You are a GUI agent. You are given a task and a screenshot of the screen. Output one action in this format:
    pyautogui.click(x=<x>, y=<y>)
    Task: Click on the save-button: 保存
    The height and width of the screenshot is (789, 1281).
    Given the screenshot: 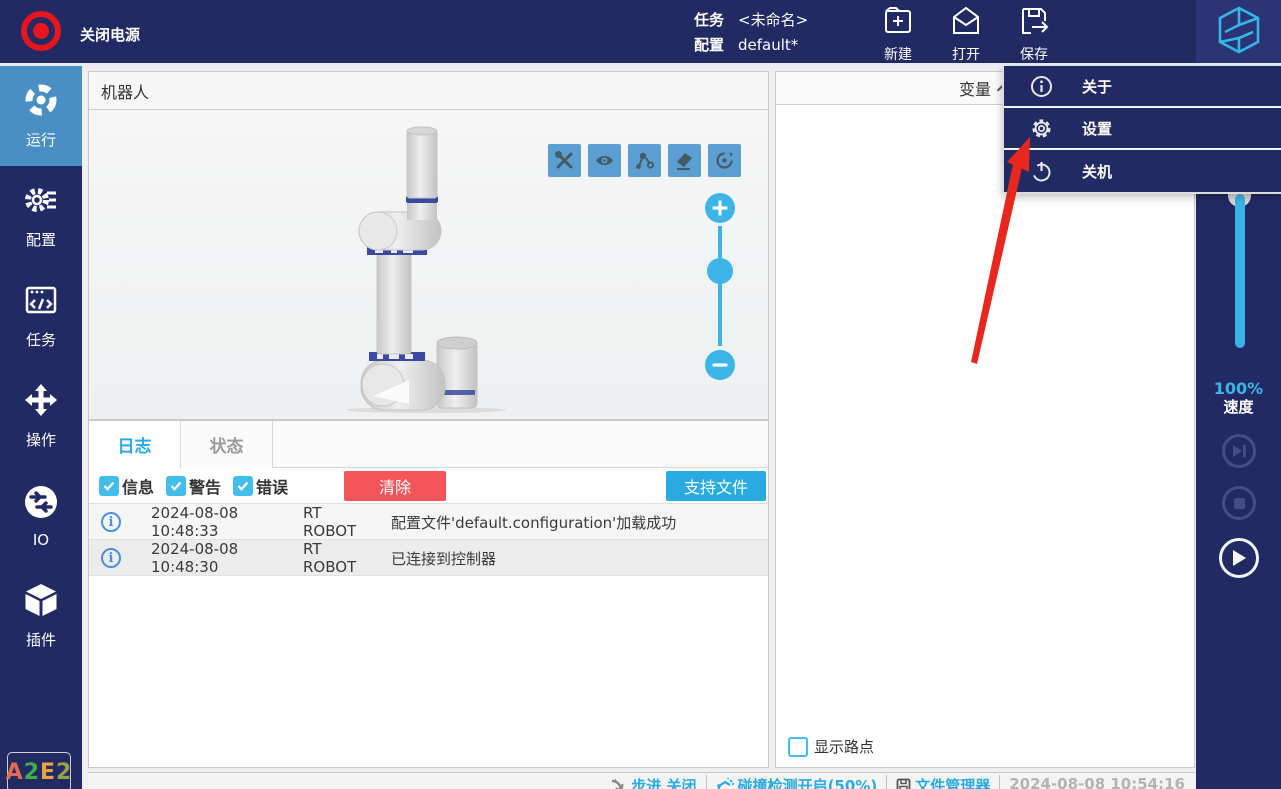 What is the action you would take?
    pyautogui.click(x=1034, y=34)
    